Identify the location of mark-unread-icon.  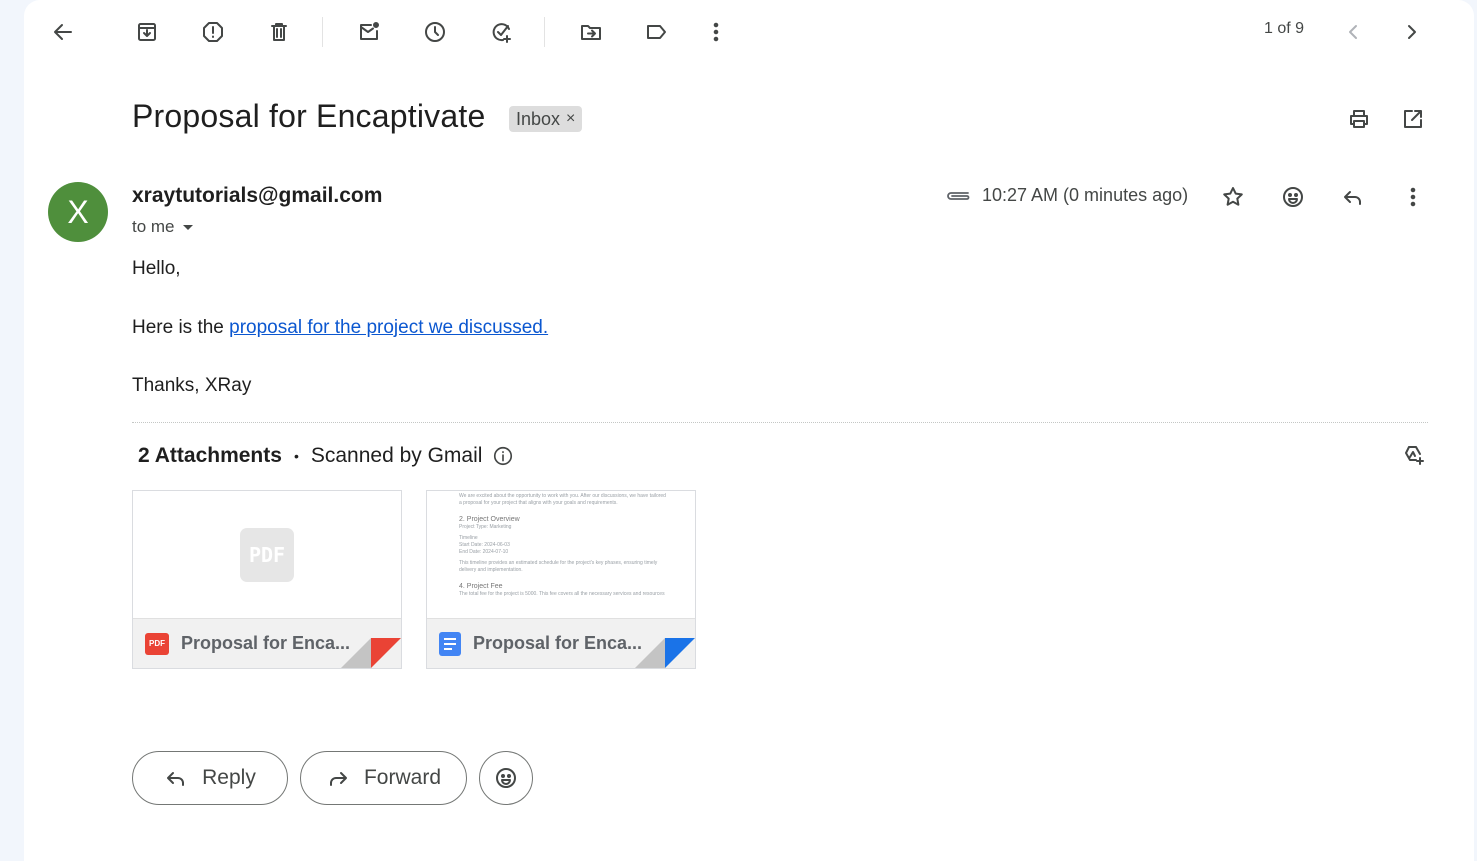
(369, 31).